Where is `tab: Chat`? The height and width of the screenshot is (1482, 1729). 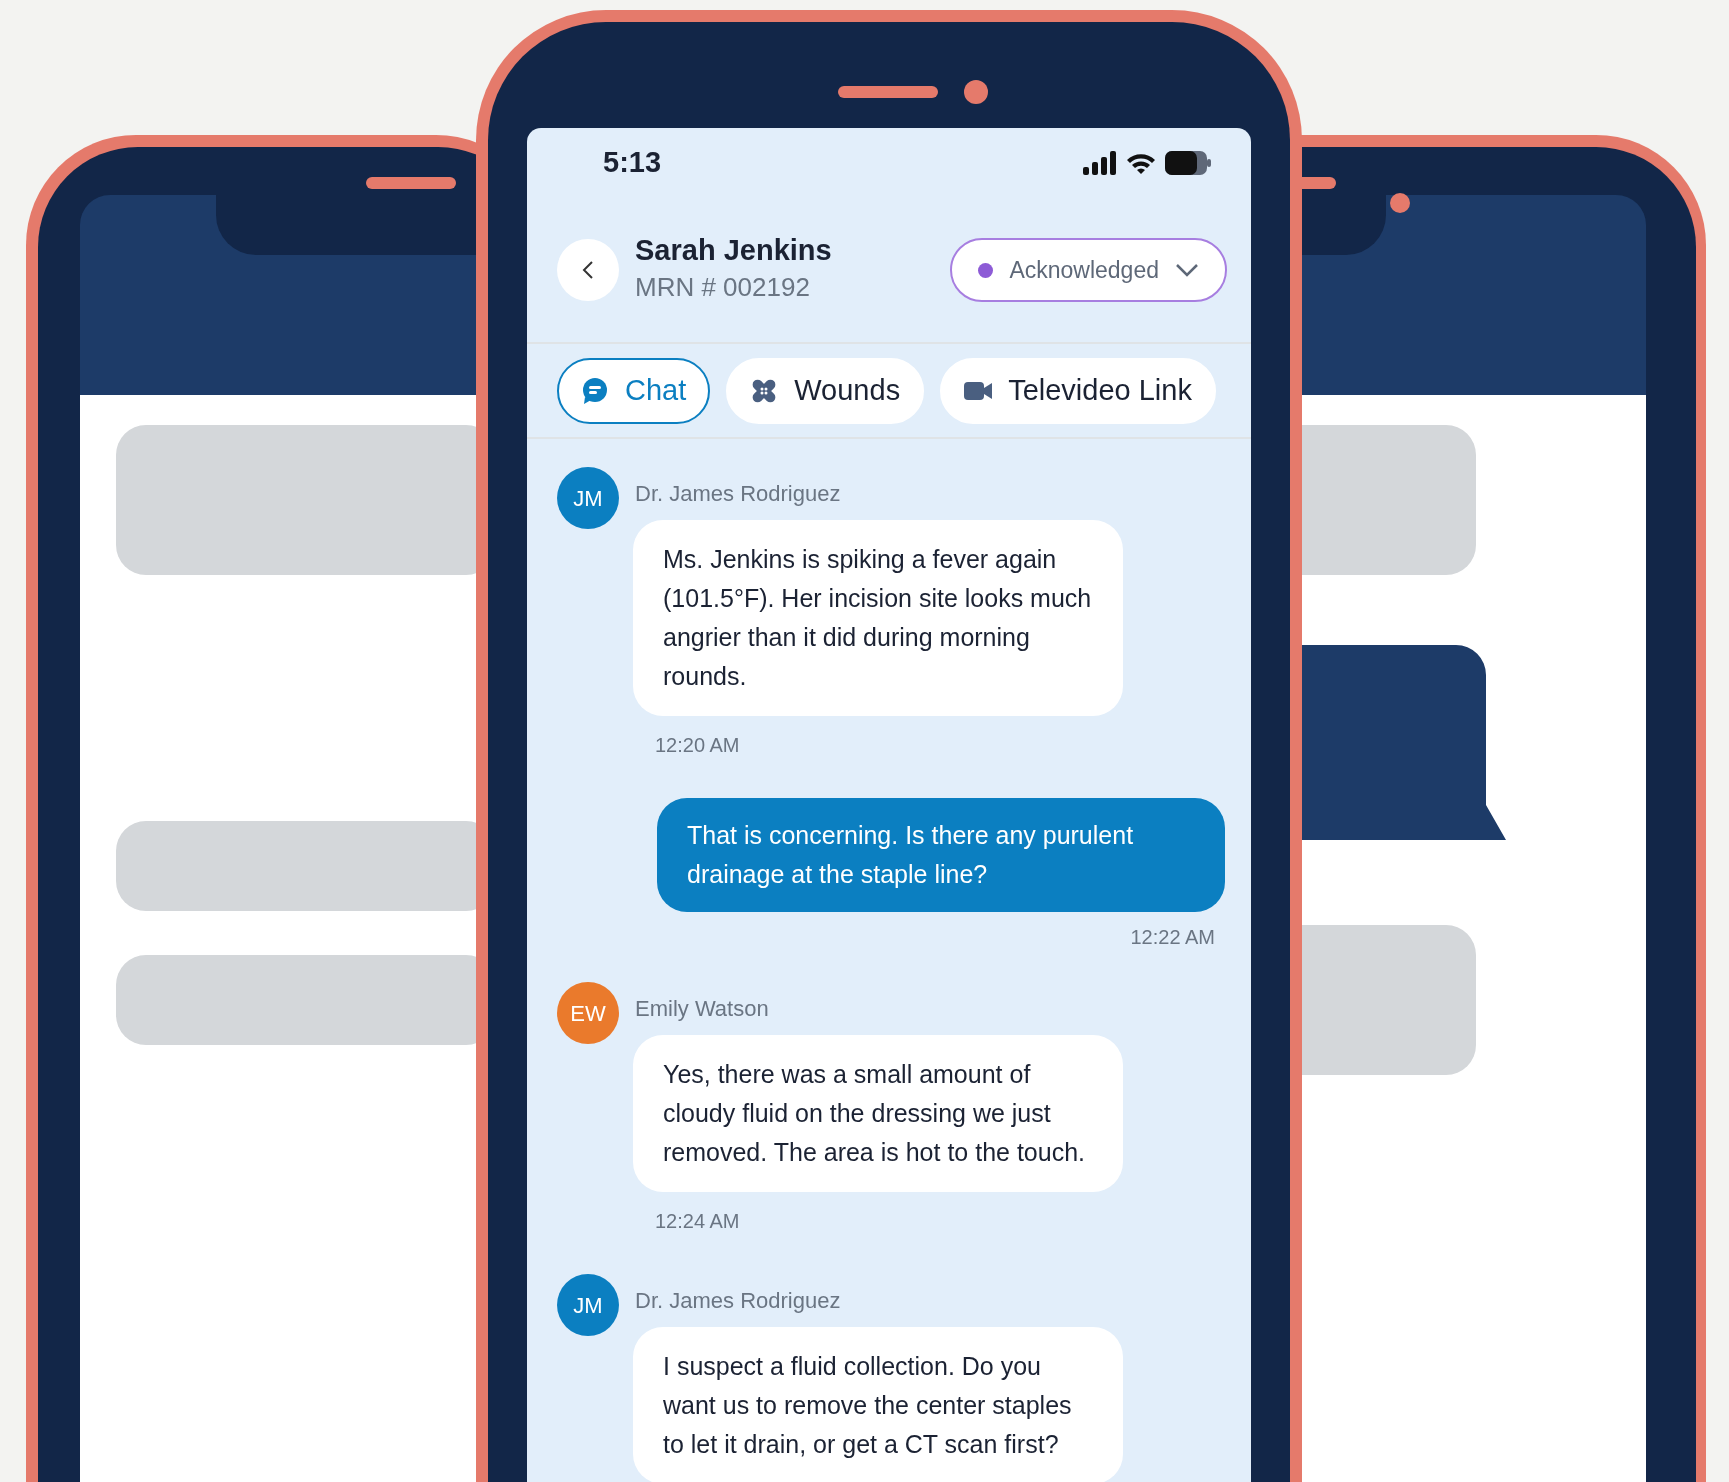
tab: Chat is located at coordinates (634, 390).